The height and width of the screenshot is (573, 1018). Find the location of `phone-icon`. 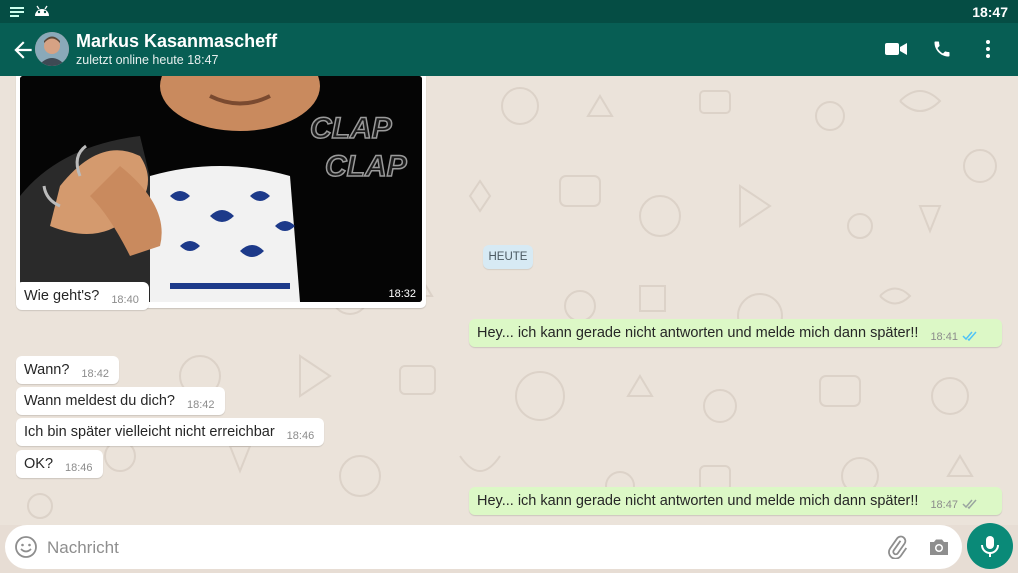

phone-icon is located at coordinates (942, 49).